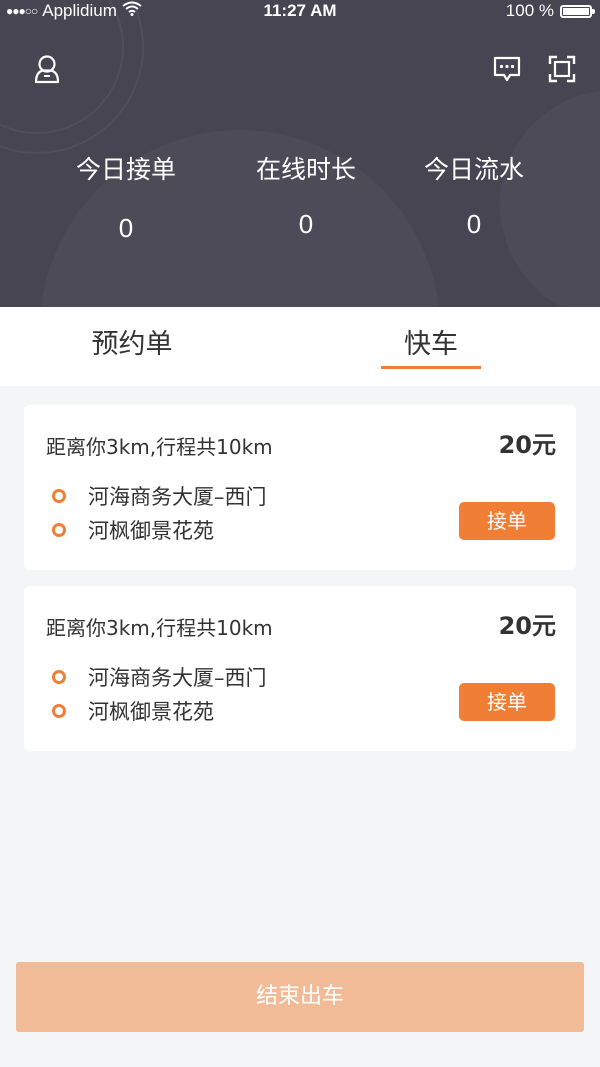  I want to click on stat-today-orders: 今日接单 0, so click(126, 199).